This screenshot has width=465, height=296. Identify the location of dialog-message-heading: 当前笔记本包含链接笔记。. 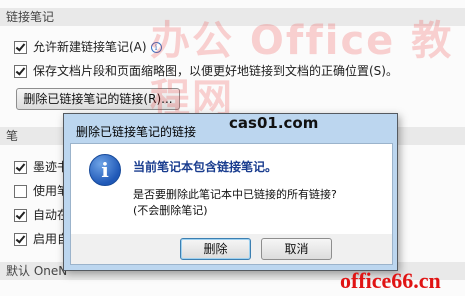
(205, 167).